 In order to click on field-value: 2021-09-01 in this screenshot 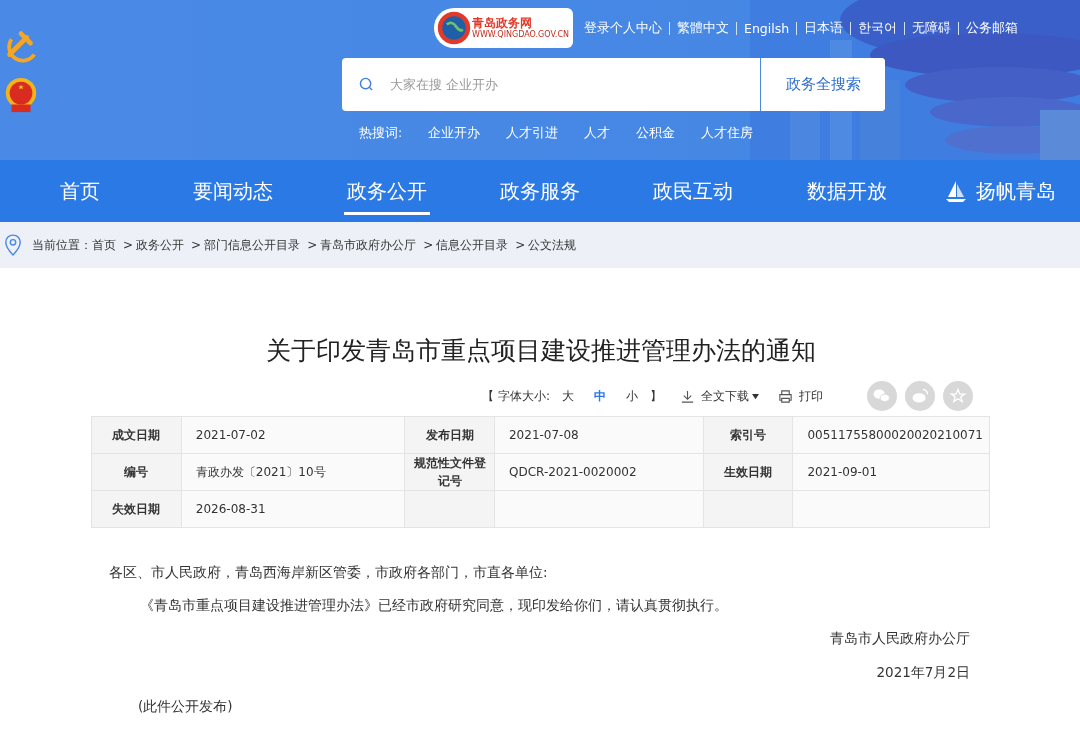, I will do `click(842, 472)`.